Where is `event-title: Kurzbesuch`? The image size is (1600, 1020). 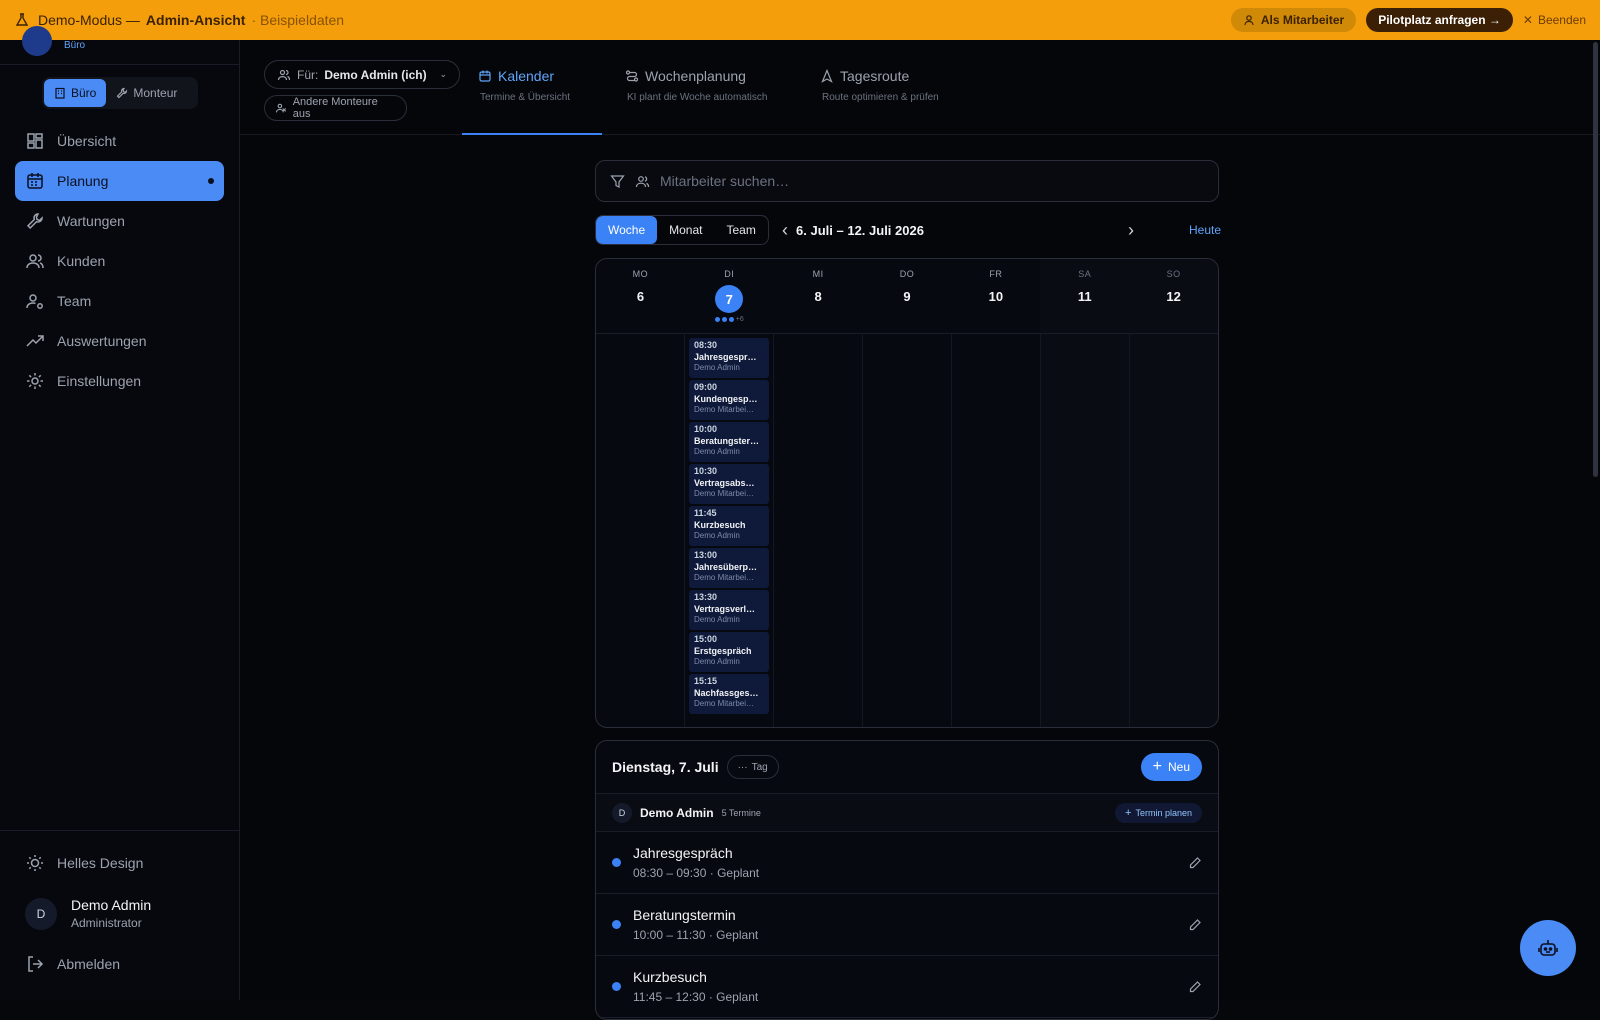
event-title: Kurzbesuch is located at coordinates (720, 525).